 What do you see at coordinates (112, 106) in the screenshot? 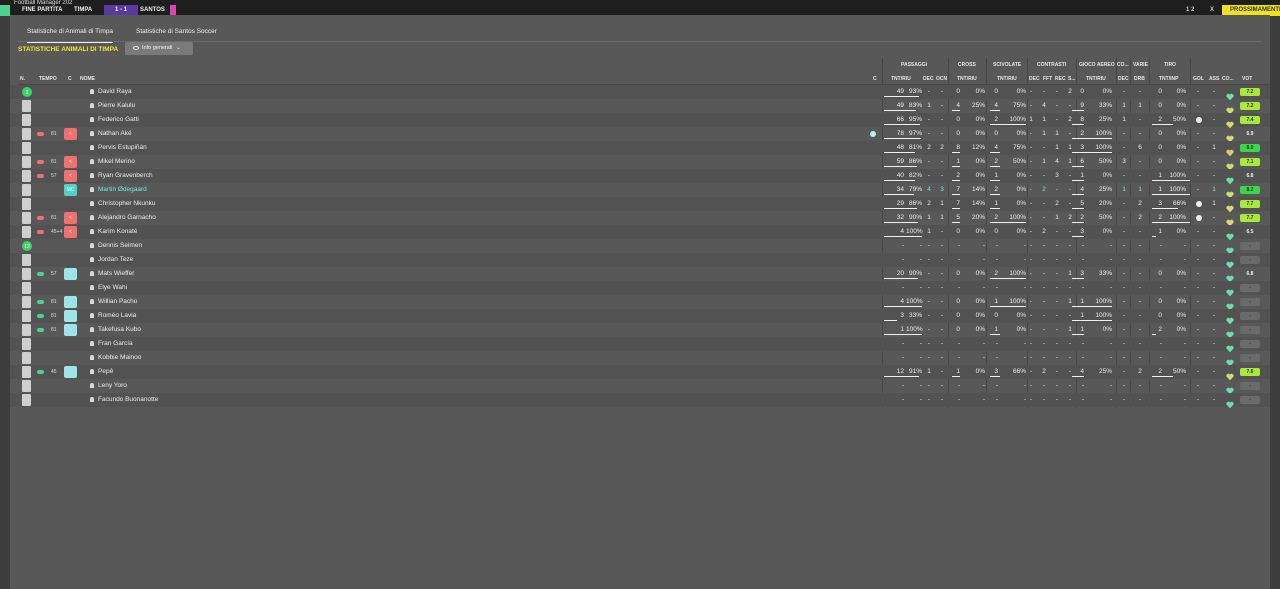
I see `player-name: Pierre Kalulu` at bounding box center [112, 106].